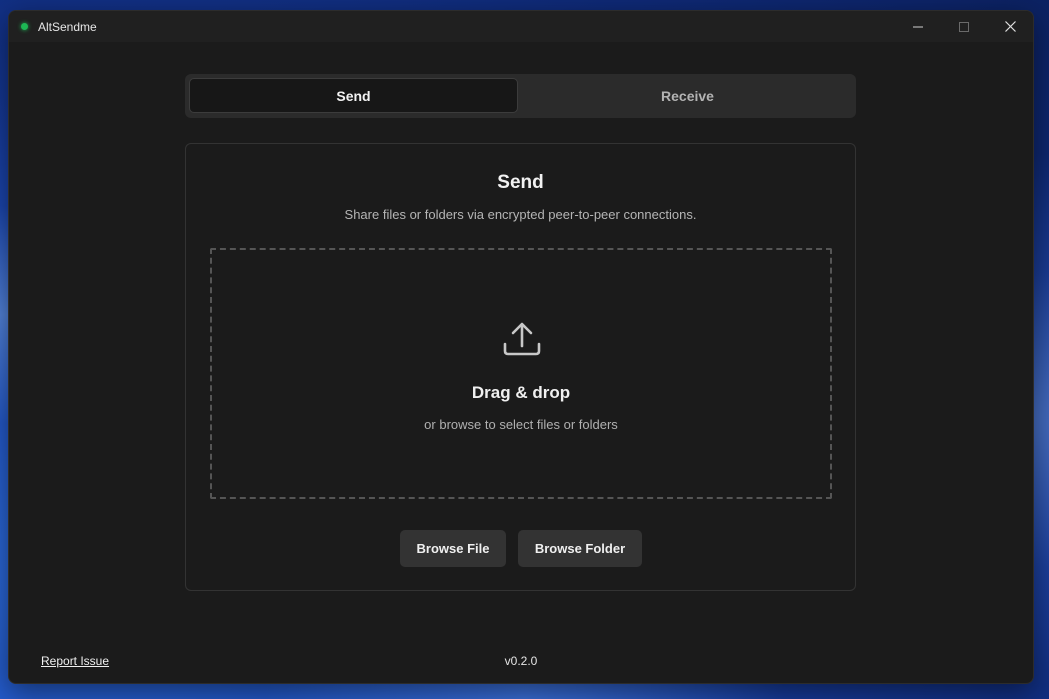  I want to click on browse-folder-button: Browse Folder, so click(580, 548).